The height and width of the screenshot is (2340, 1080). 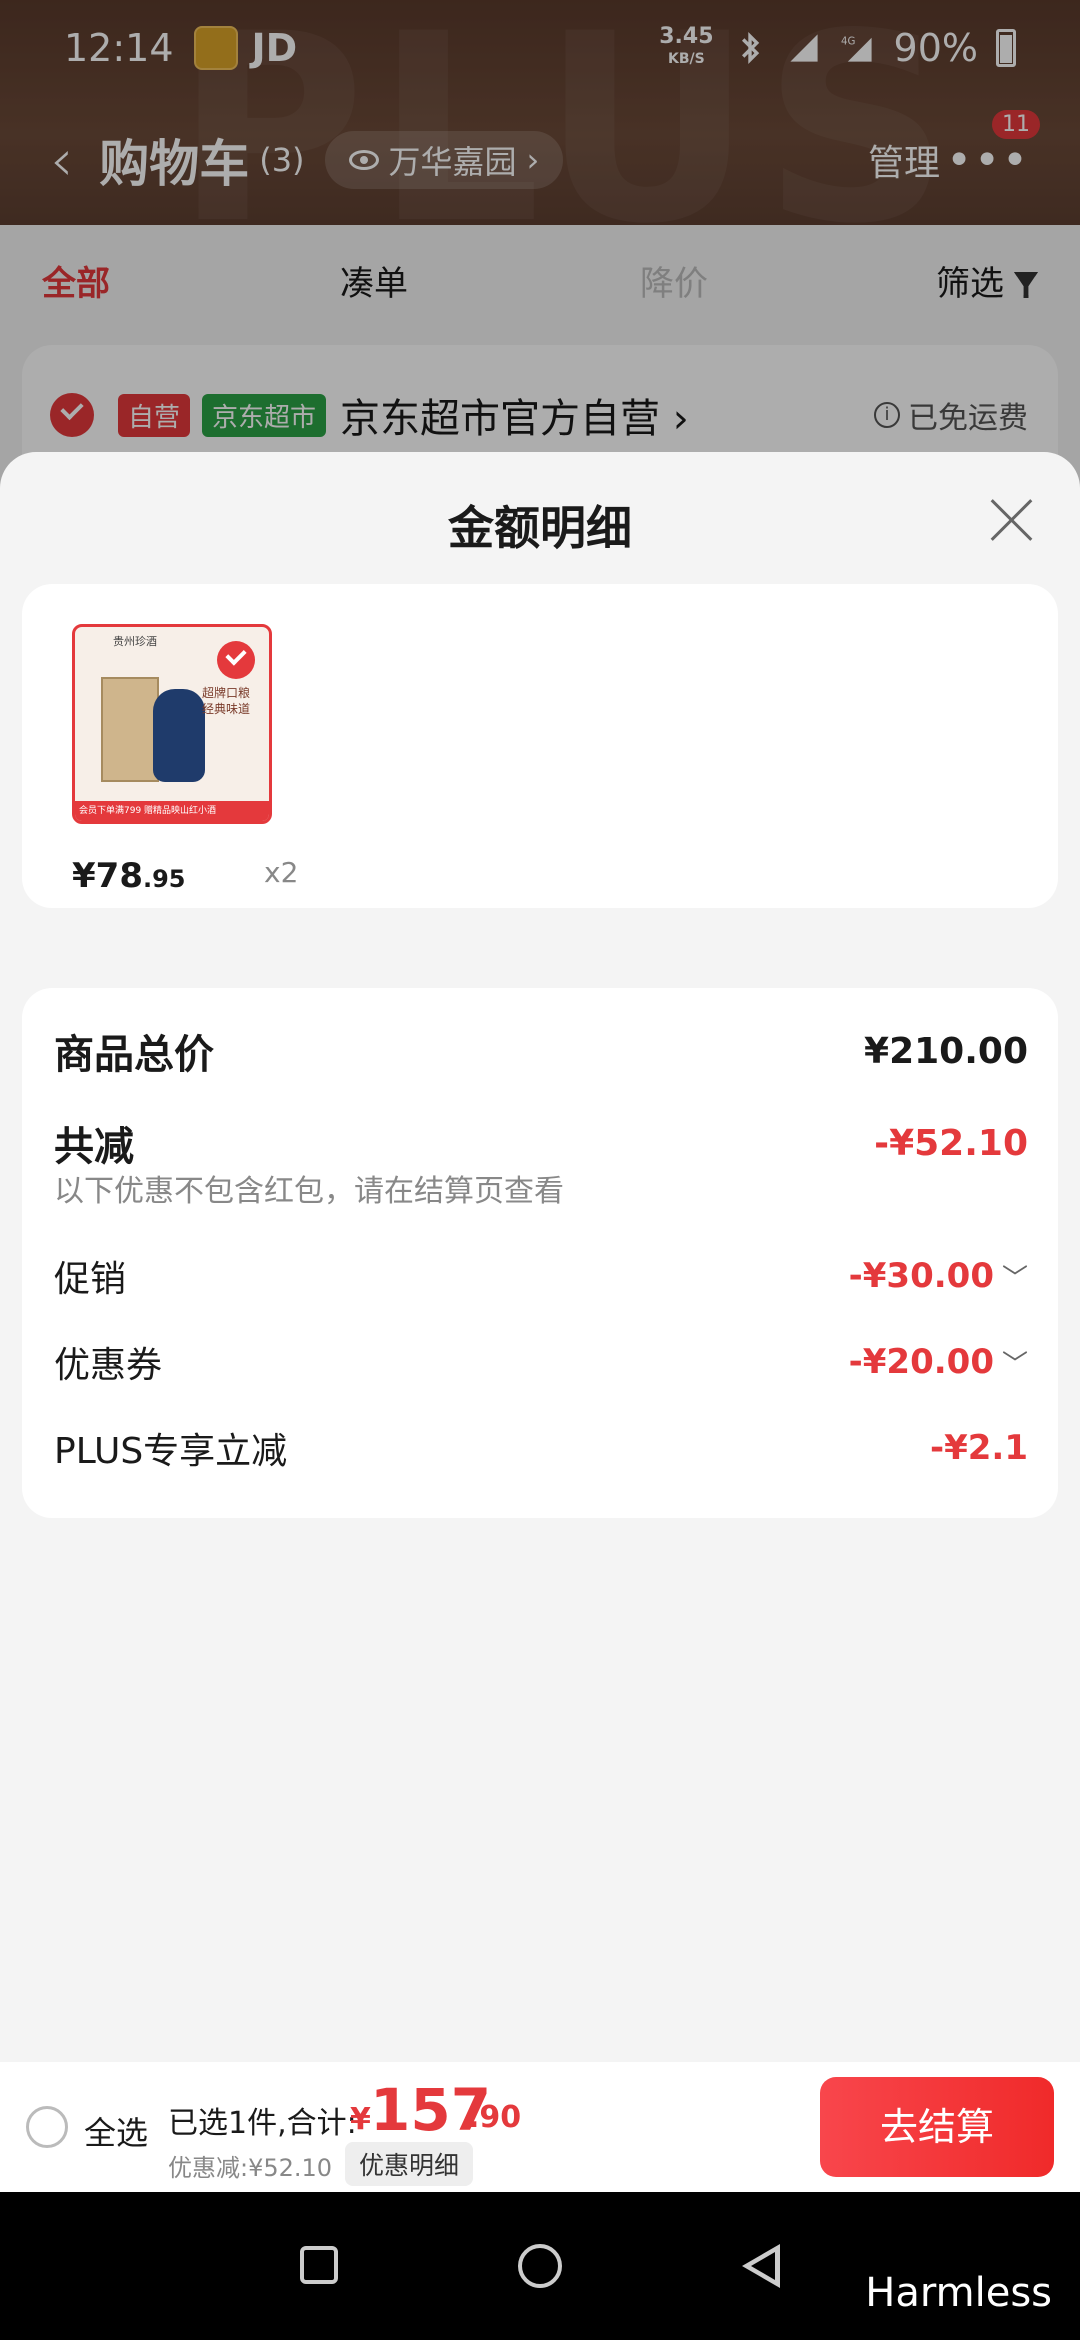 What do you see at coordinates (309, 1191) in the screenshot?
I see `reduction-note: 以下优惠不包含红包，请在结算页查看` at bounding box center [309, 1191].